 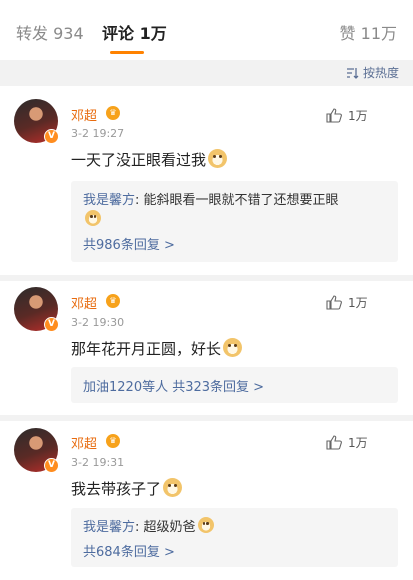 I want to click on comment-text-line: 那年花开月正圆，好长, so click(x=157, y=348).